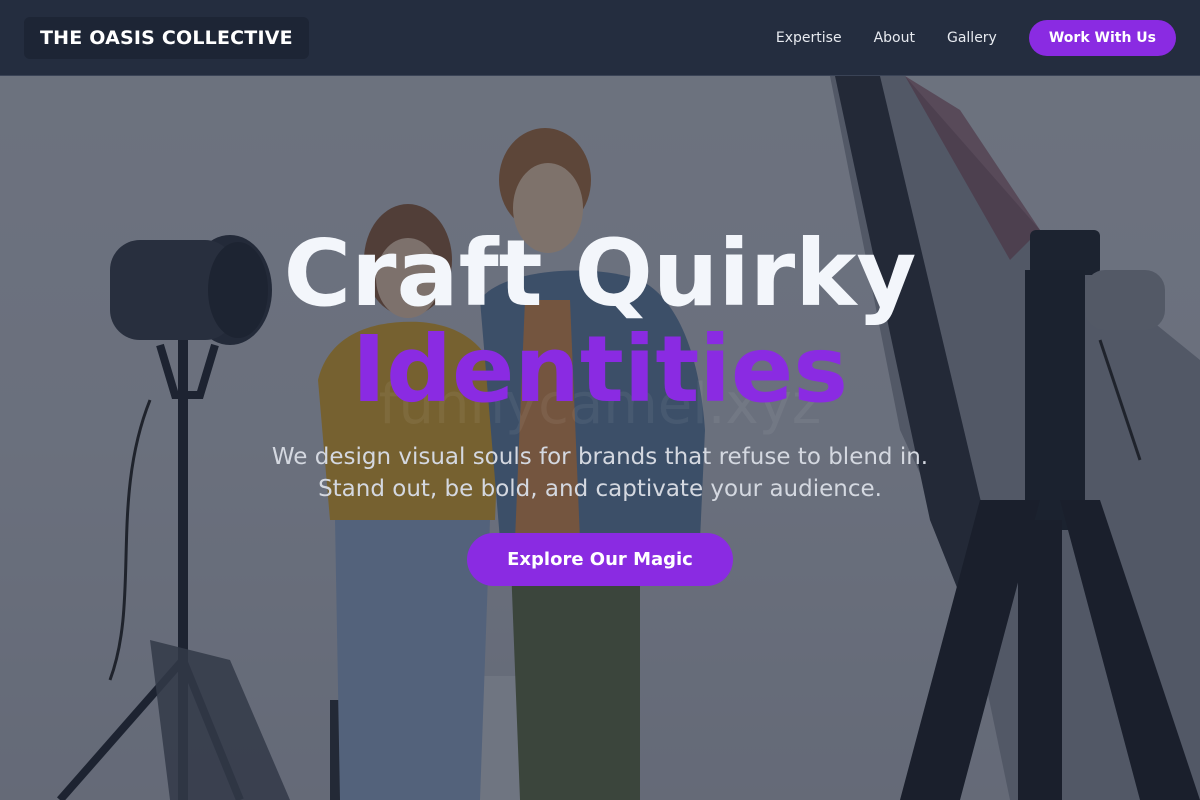 The height and width of the screenshot is (800, 1200). Describe the element at coordinates (600, 273) in the screenshot. I see `hero-title-line1: Craft Quirky` at that location.